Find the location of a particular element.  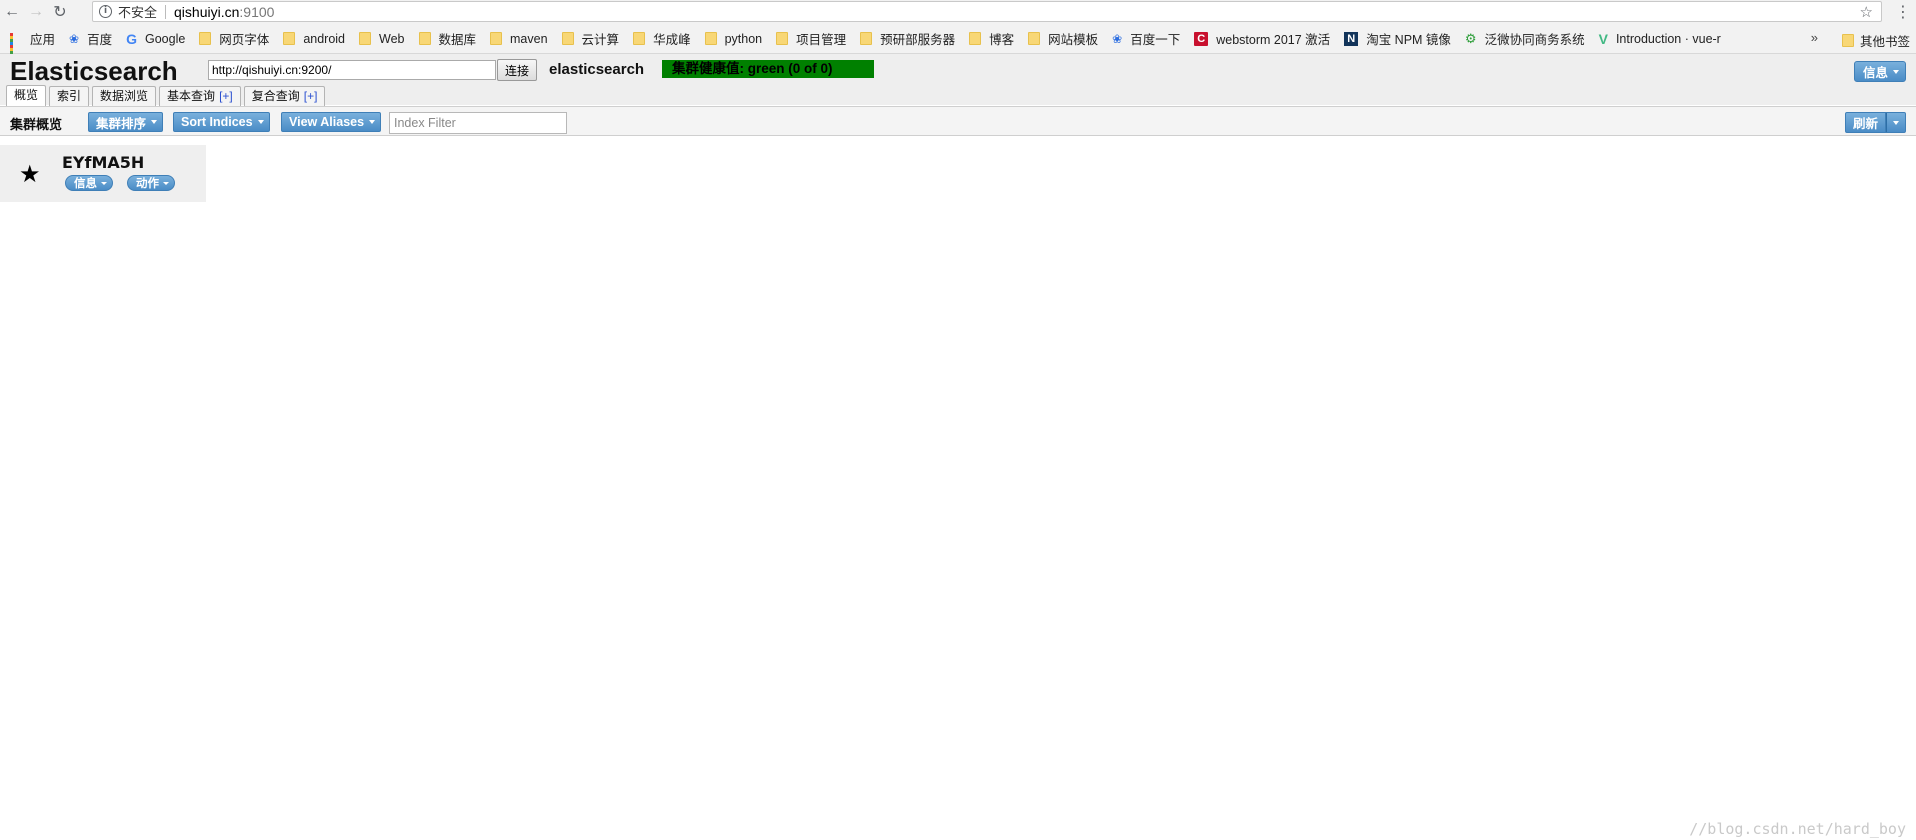

forward-arrow-icon: → is located at coordinates (36, 12).